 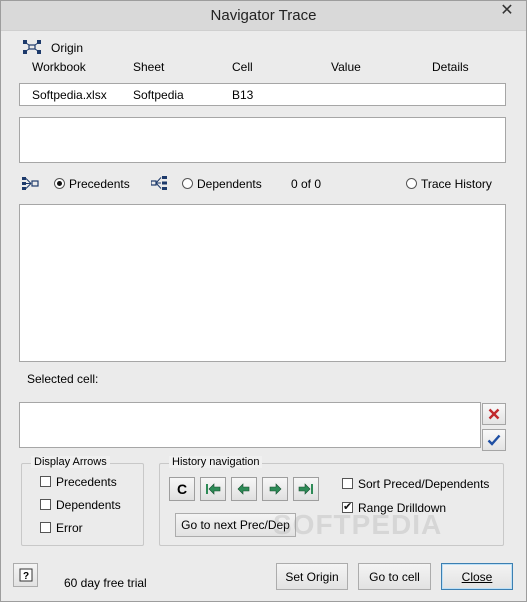 What do you see at coordinates (346, 67) in the screenshot?
I see `column-header-value: Value` at bounding box center [346, 67].